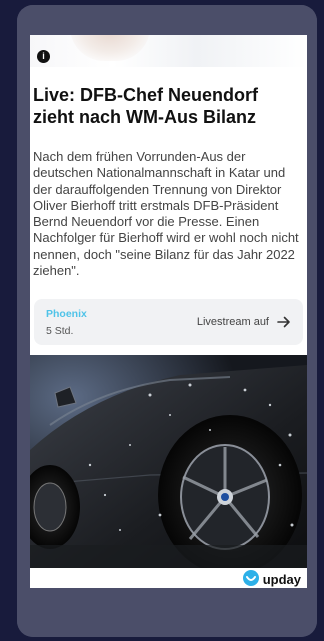 This screenshot has height=641, width=324. I want to click on upday-logo-text: upday, so click(281, 579).